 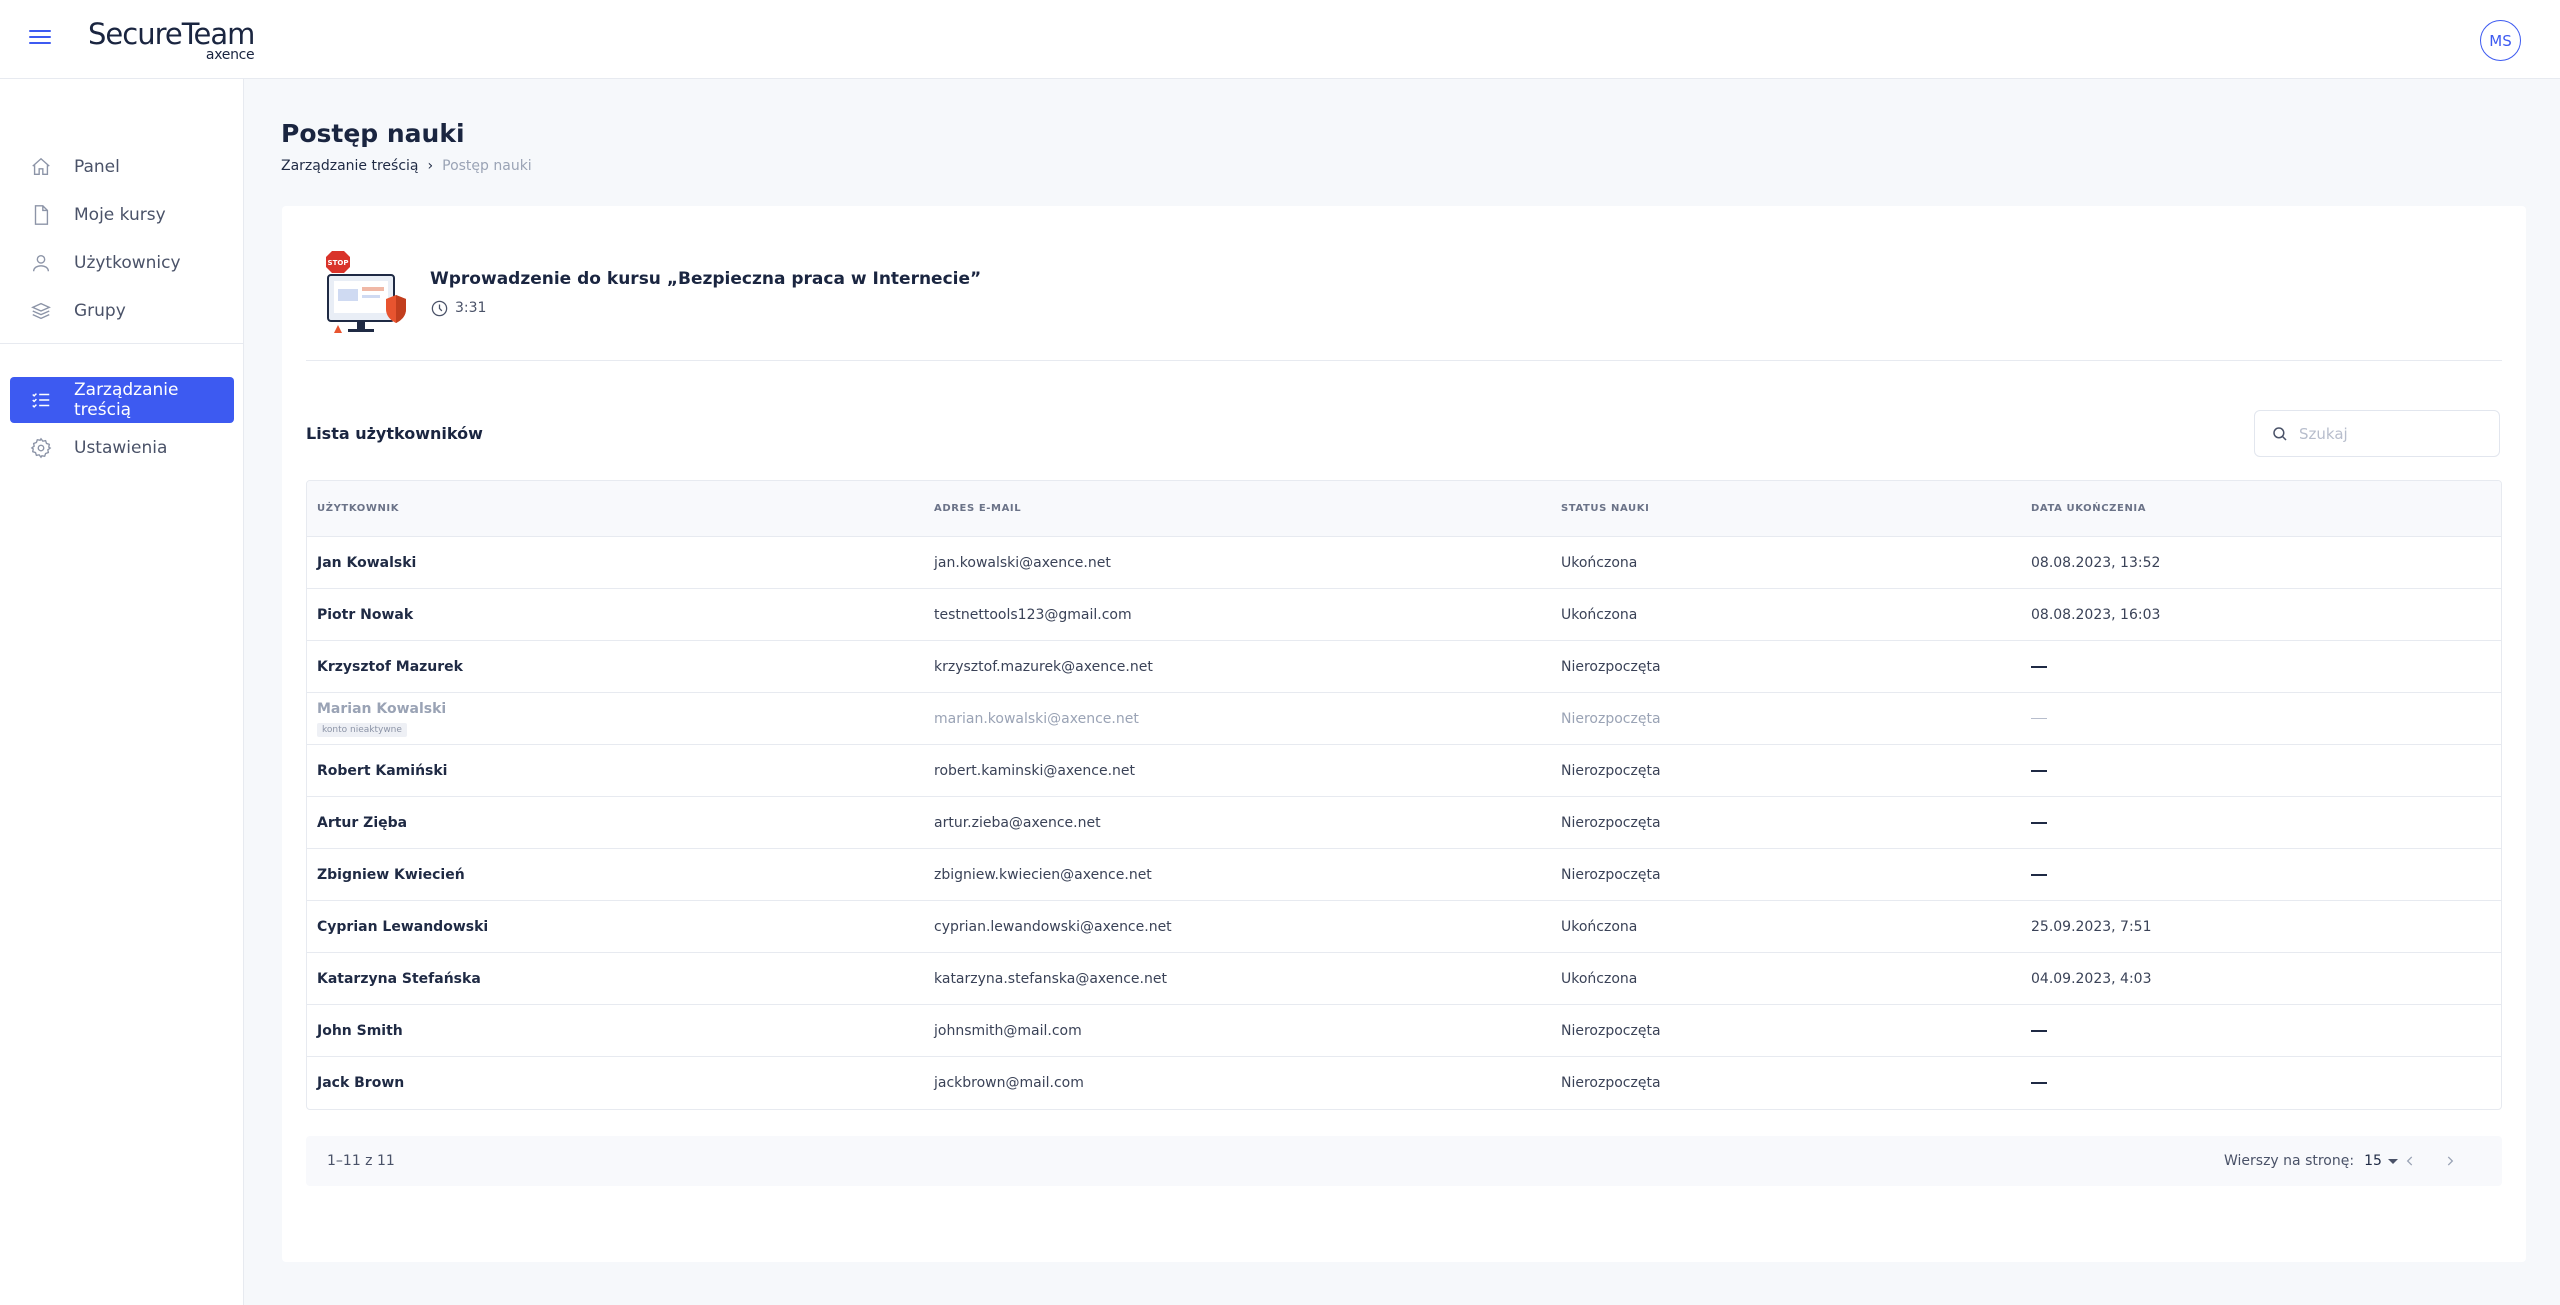 What do you see at coordinates (365, 614) in the screenshot?
I see `user-name: Piotr Nowak` at bounding box center [365, 614].